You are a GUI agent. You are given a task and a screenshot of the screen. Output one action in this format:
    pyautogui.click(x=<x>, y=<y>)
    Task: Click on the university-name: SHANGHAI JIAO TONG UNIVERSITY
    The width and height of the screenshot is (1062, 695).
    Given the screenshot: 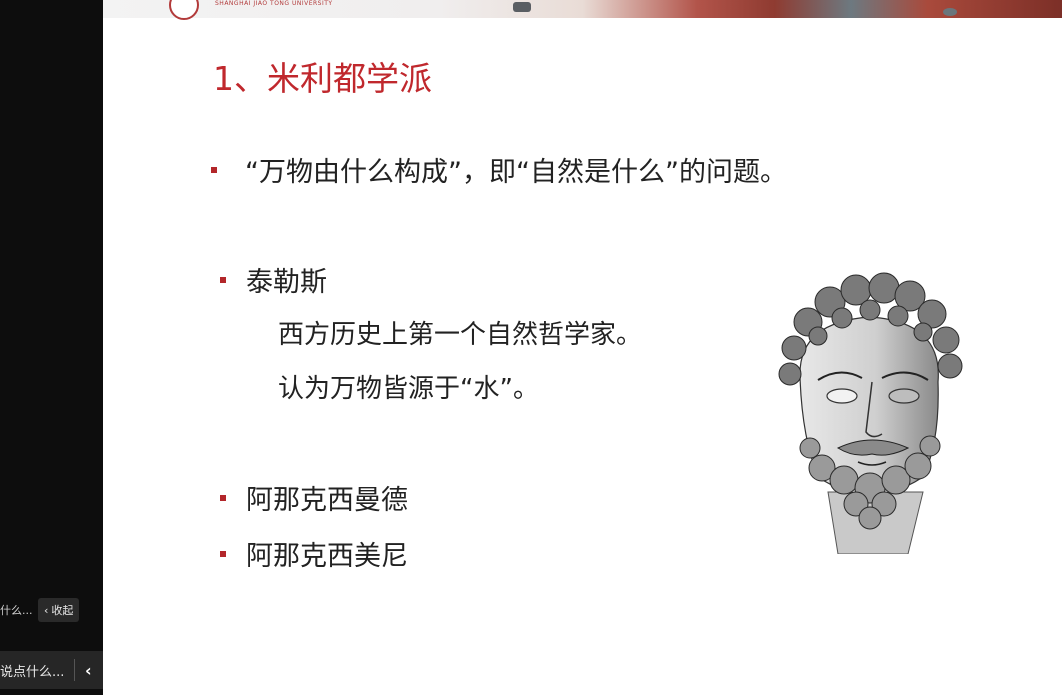 What is the action you would take?
    pyautogui.click(x=274, y=3)
    